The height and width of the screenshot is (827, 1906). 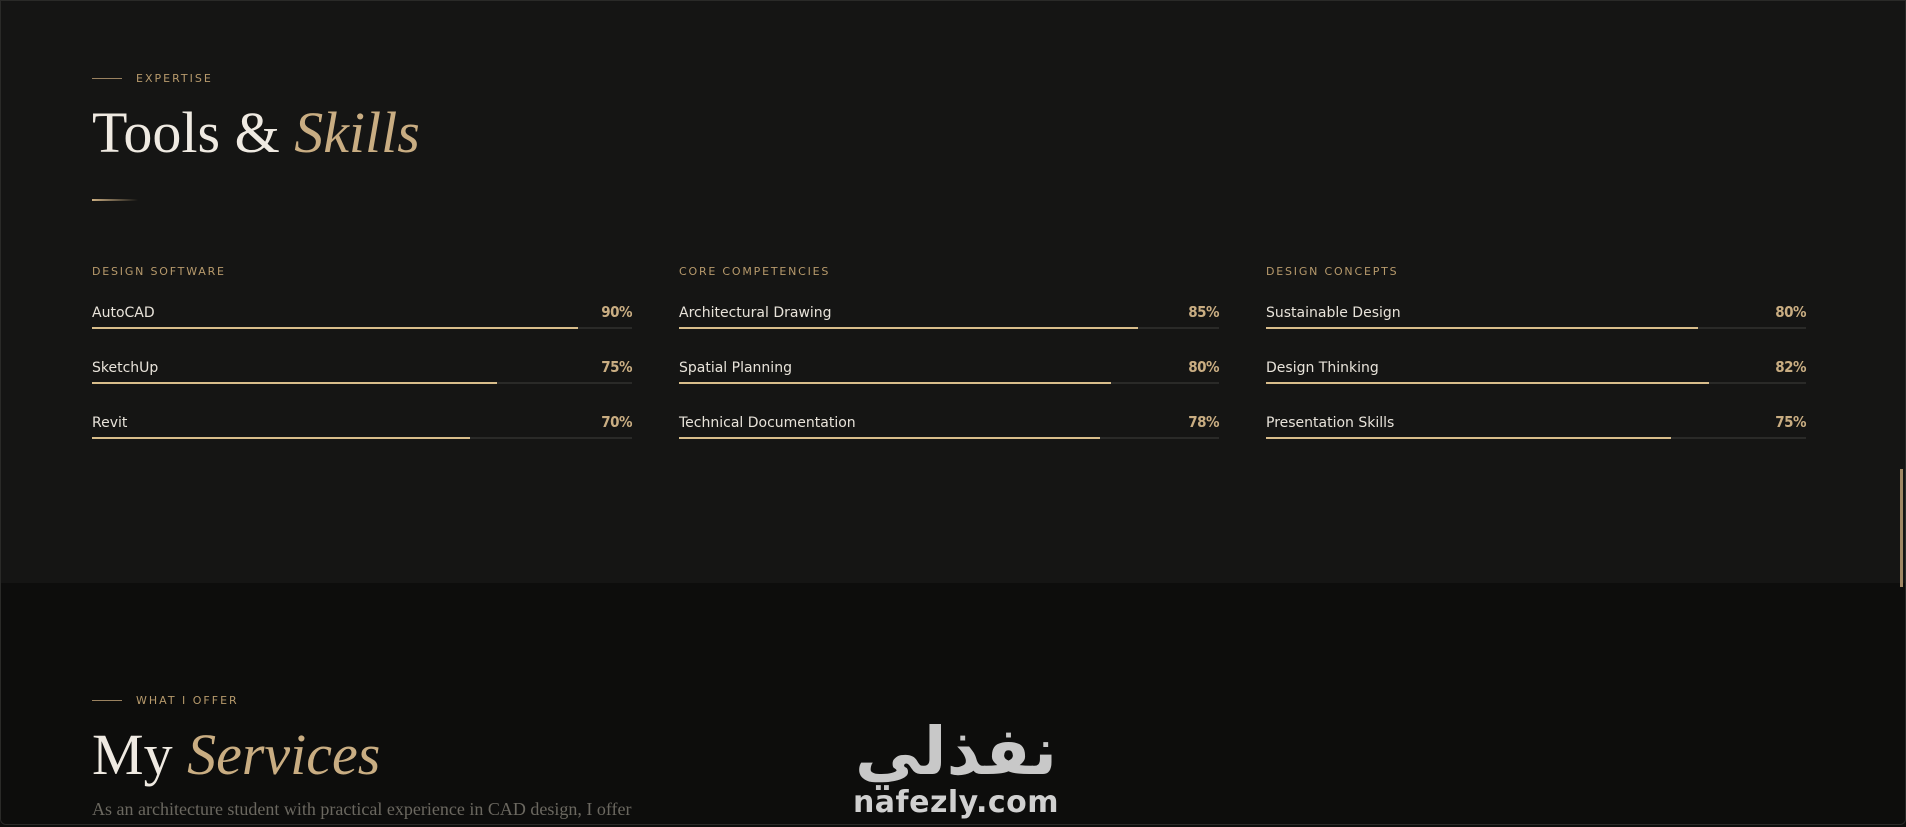 I want to click on skill-name: Sustainable Design, so click(x=1333, y=313).